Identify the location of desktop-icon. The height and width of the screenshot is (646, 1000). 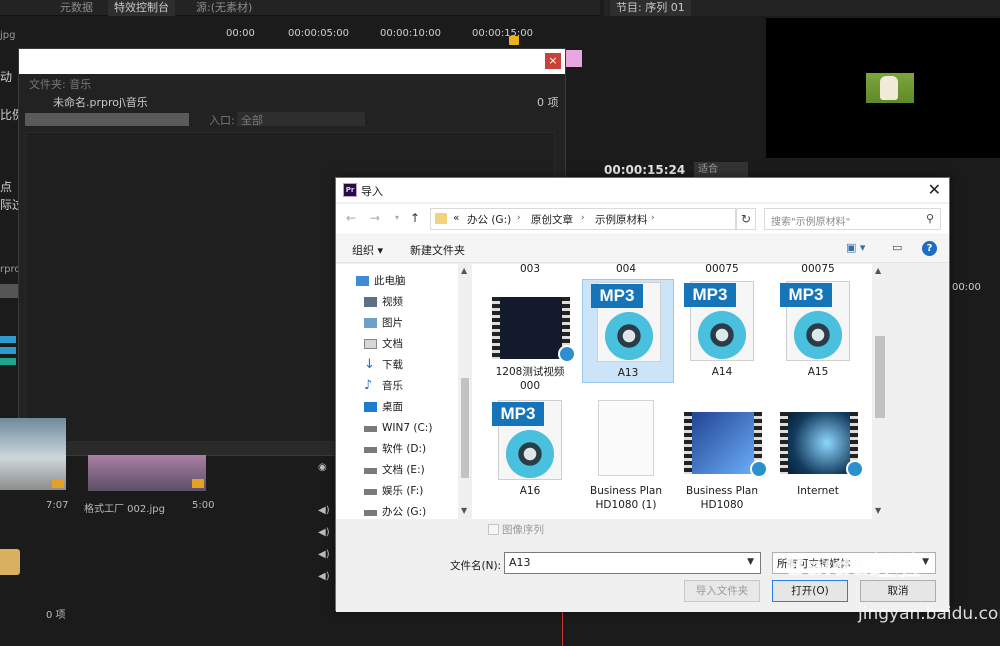
(370, 407).